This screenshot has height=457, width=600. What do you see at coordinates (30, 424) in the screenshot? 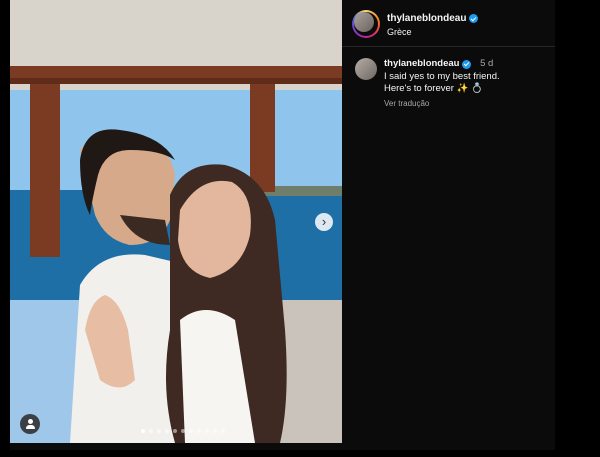
I see `tagged-users-button` at bounding box center [30, 424].